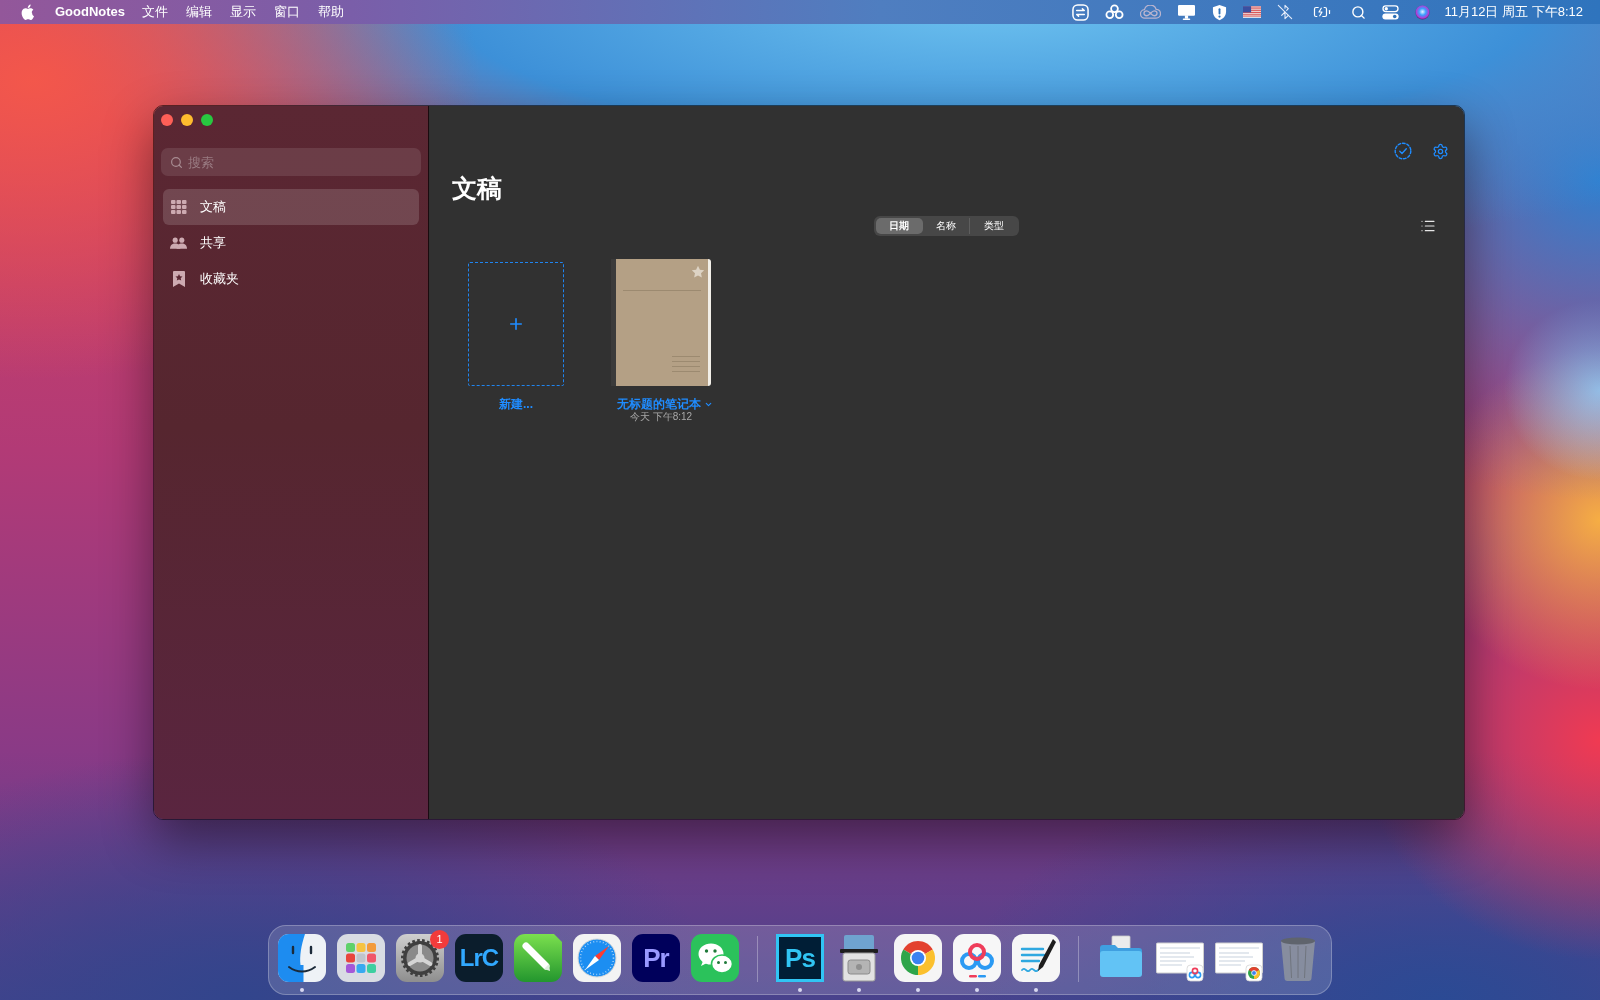 This screenshot has width=1600, height=1000. What do you see at coordinates (420, 958) in the screenshot?
I see `gear-app-icon` at bounding box center [420, 958].